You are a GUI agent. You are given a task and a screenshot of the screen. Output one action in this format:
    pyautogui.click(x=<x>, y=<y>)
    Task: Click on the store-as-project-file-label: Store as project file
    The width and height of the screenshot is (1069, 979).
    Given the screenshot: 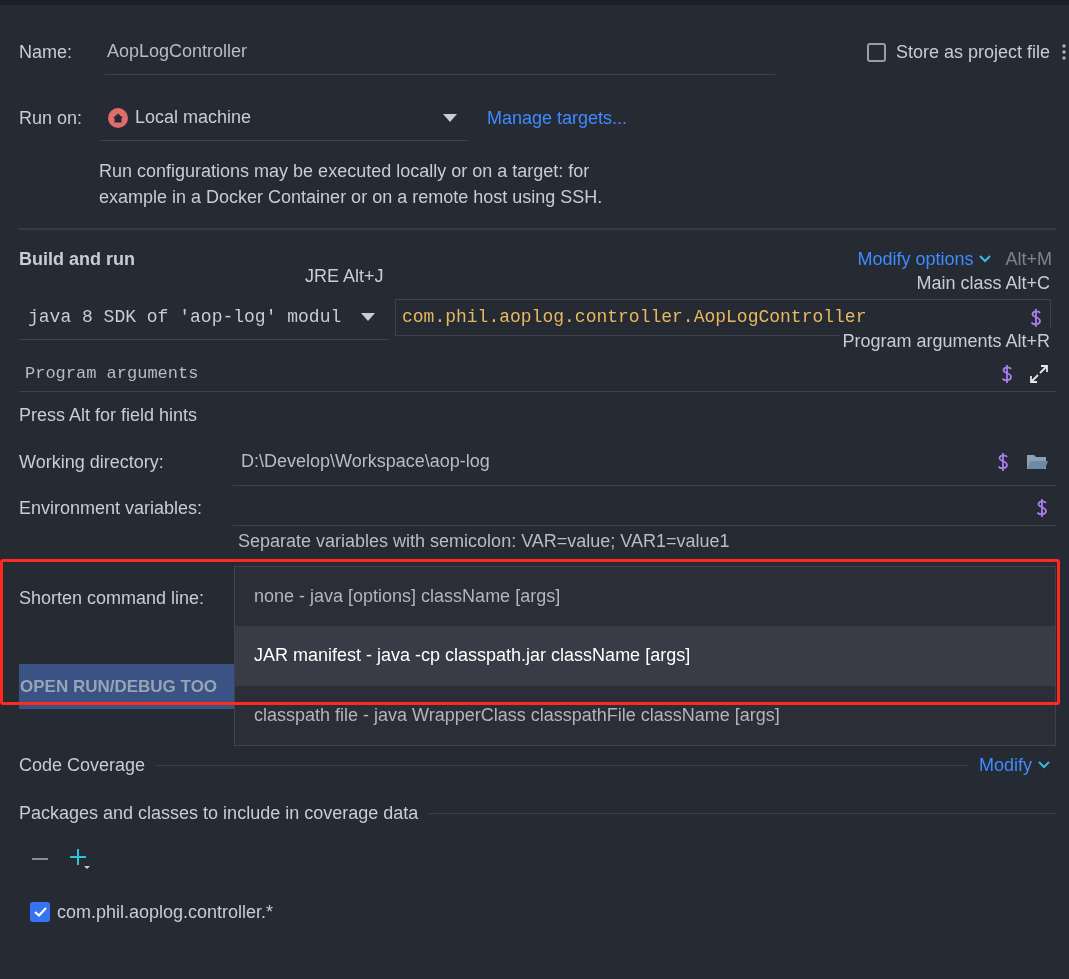 What is the action you would take?
    pyautogui.click(x=972, y=52)
    